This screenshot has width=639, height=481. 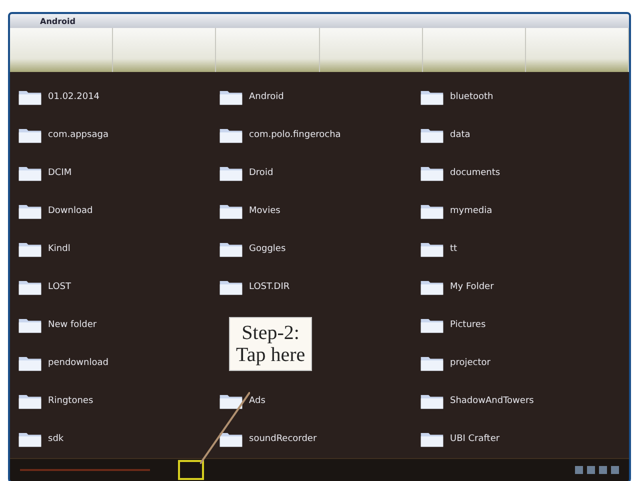 I want to click on folder-name: pendownload, so click(x=78, y=363).